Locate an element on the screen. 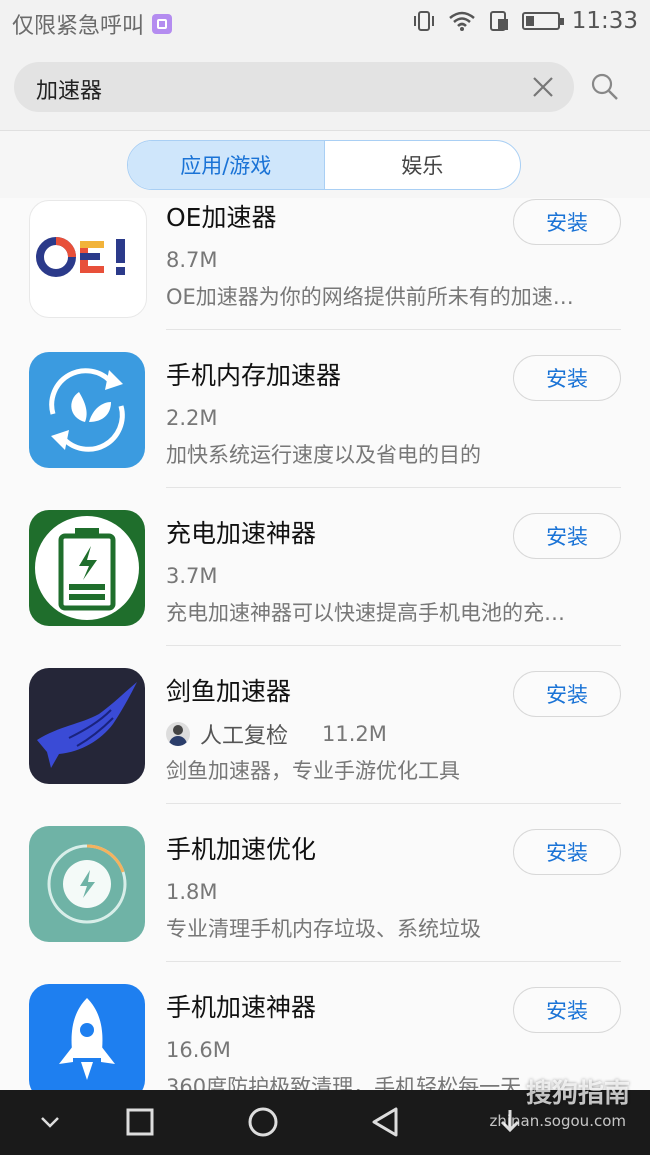 This screenshot has width=650, height=1155. app-size: 3.7M is located at coordinates (192, 576).